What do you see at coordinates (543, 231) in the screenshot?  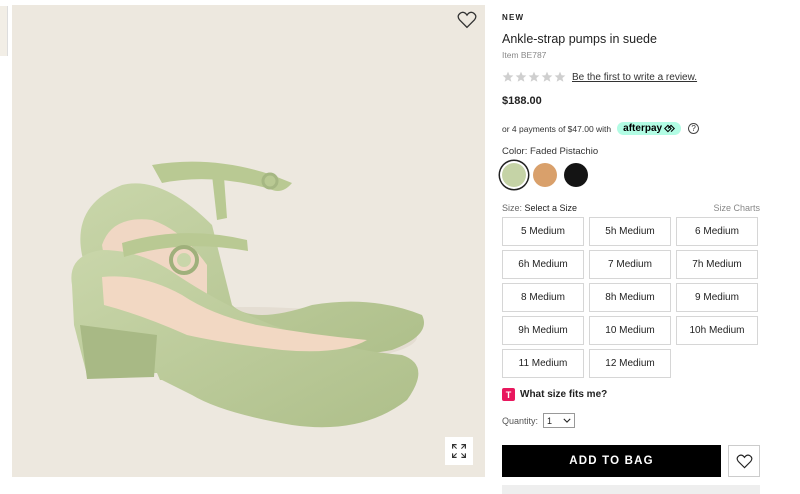 I see `size-option: 5 Medium` at bounding box center [543, 231].